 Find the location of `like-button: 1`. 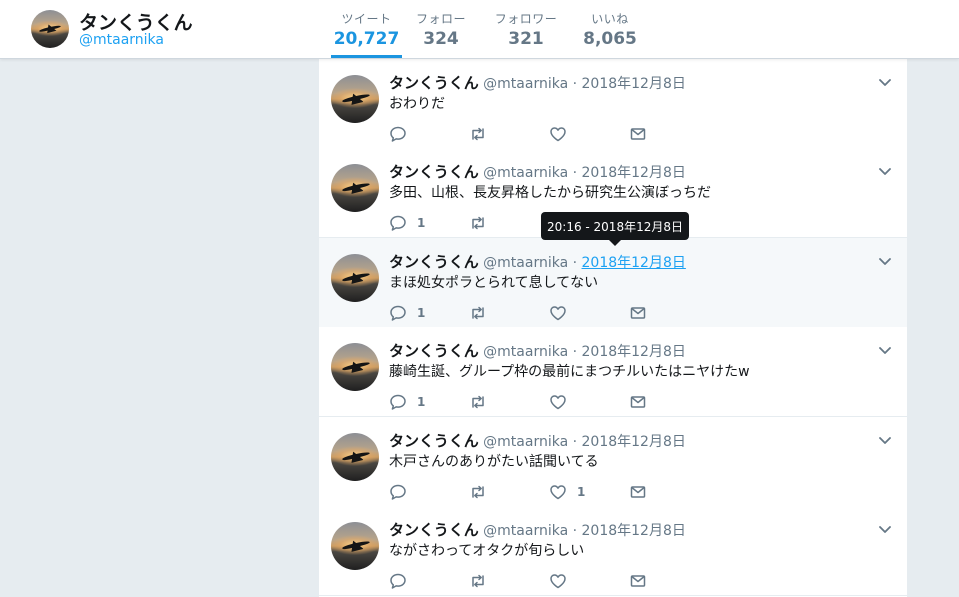

like-button: 1 is located at coordinates (567, 492).